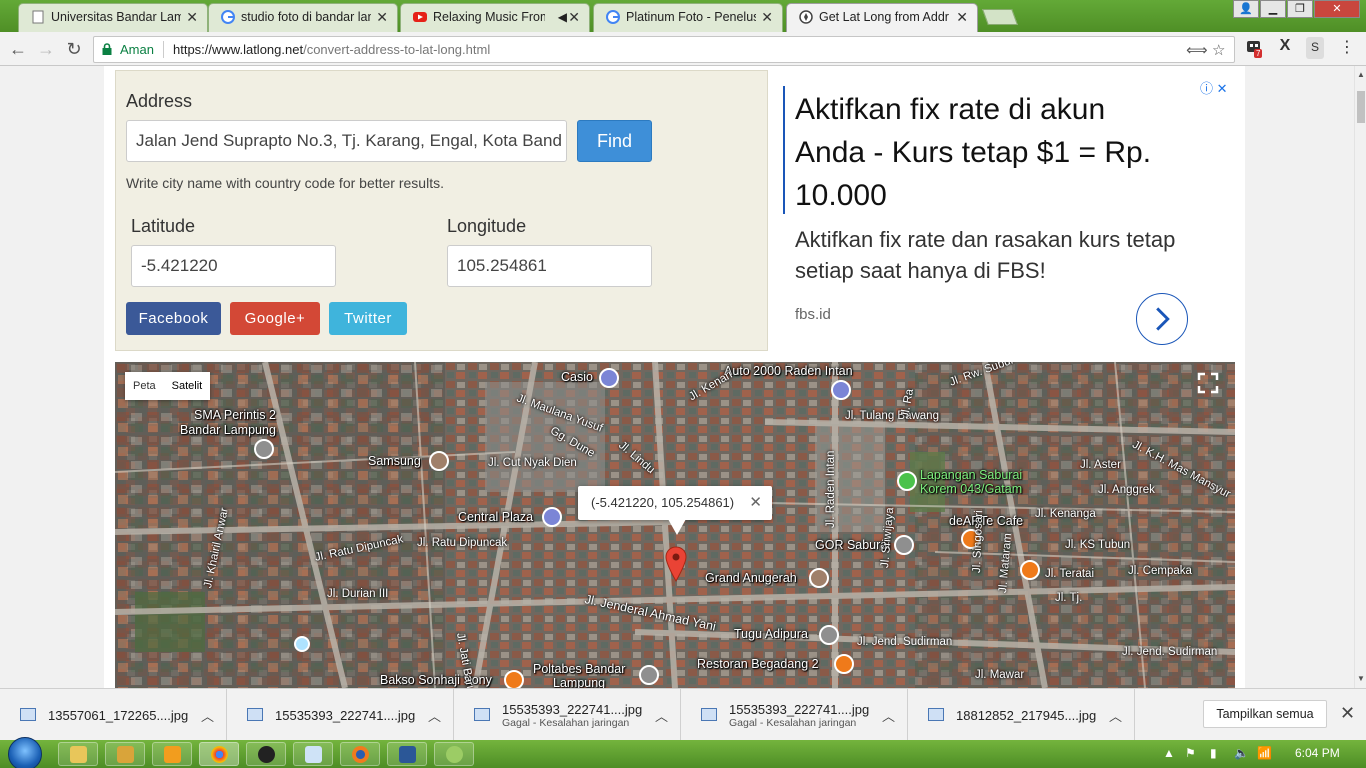 Image resolution: width=1366 pixels, height=768 pixels. I want to click on bookmark-star-icon: ☆, so click(1218, 50).